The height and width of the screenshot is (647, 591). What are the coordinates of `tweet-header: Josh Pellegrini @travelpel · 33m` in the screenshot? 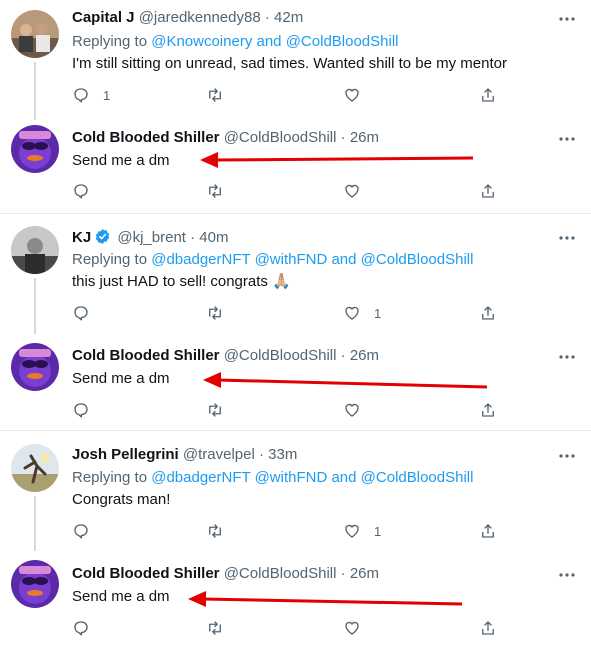 It's located at (184, 455).